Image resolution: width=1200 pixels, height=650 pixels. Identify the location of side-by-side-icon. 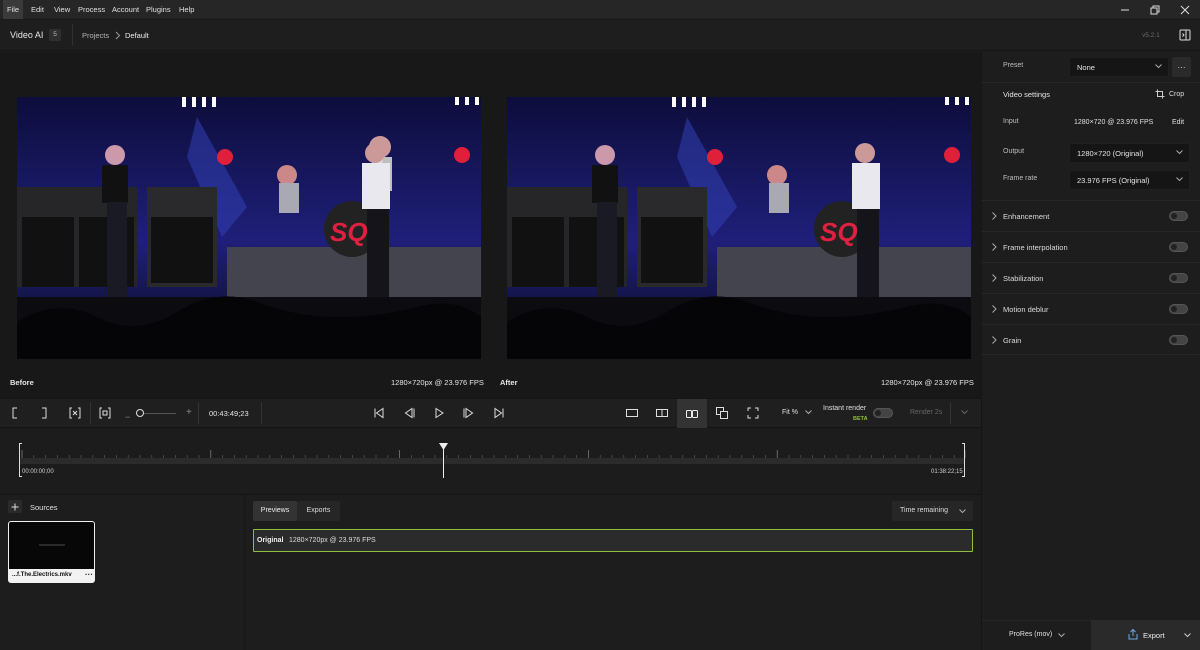
(692, 413).